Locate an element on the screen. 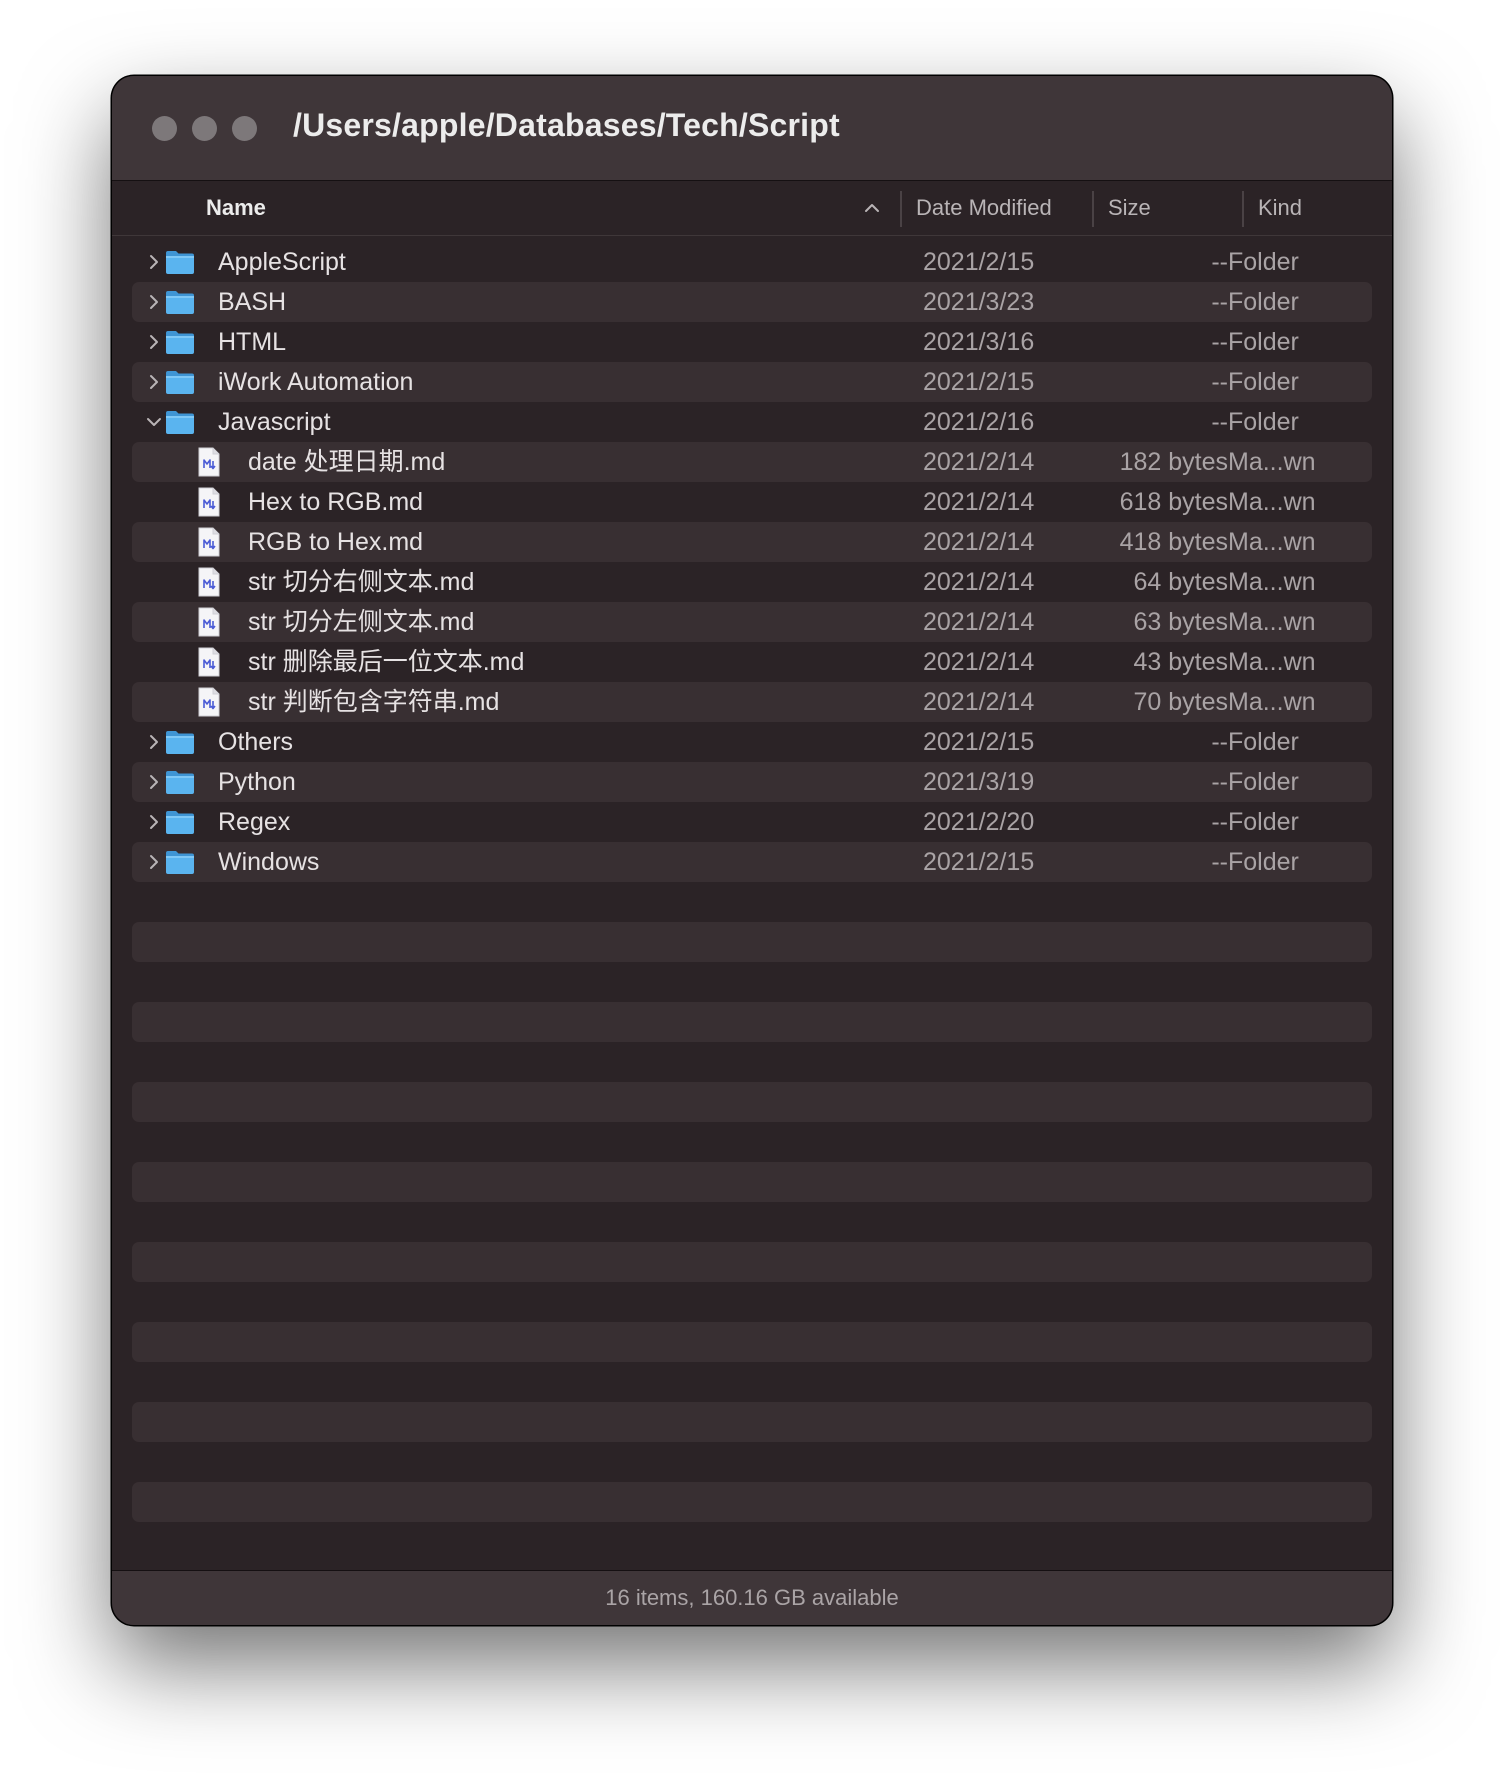  column-size: Size is located at coordinates (1129, 208).